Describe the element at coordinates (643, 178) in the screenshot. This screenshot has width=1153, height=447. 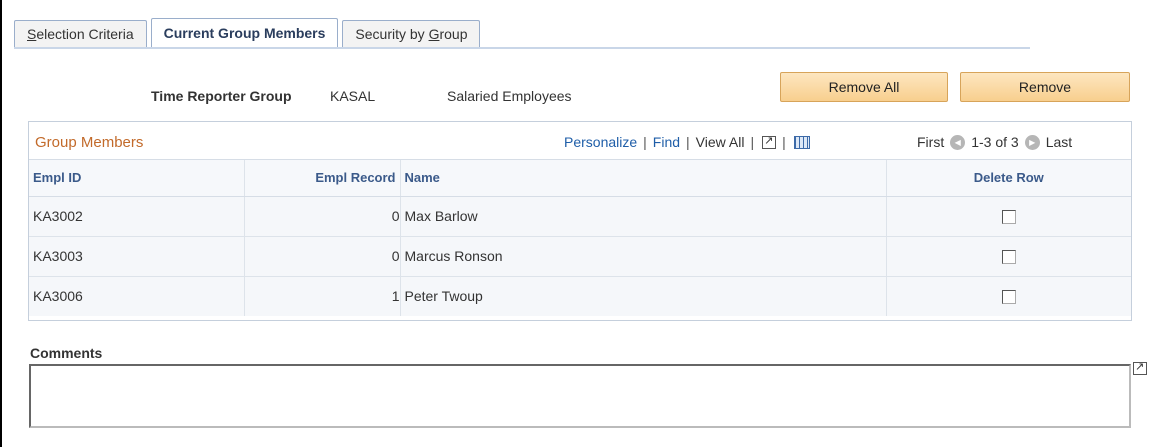
I see `column-header-name: Name` at that location.